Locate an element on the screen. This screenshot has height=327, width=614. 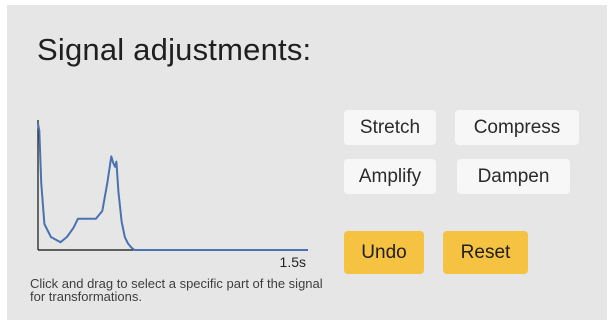
stretch-button: Stretch is located at coordinates (390, 127).